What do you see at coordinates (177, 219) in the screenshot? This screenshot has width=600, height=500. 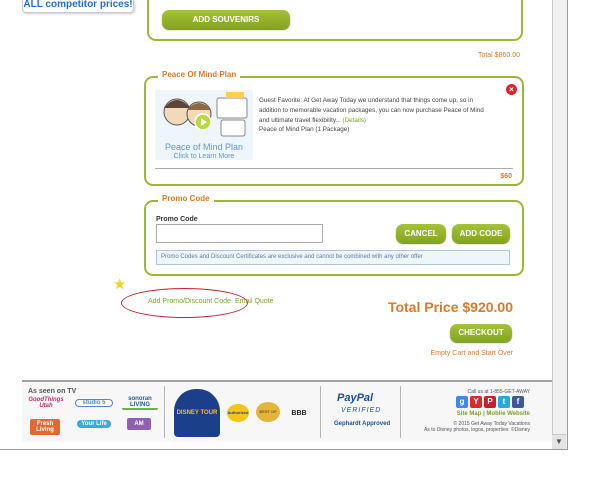 I see `promo-code-label: Promo Code` at bounding box center [177, 219].